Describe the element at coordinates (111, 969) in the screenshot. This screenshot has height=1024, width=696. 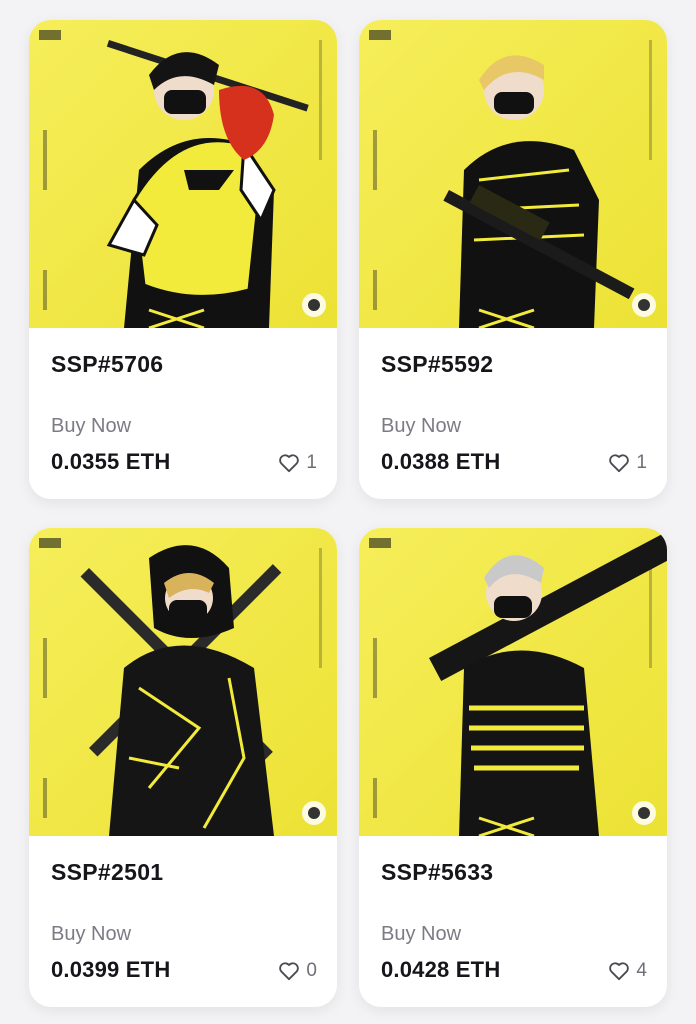
I see `nft-price: 0.0399 ETH` at that location.